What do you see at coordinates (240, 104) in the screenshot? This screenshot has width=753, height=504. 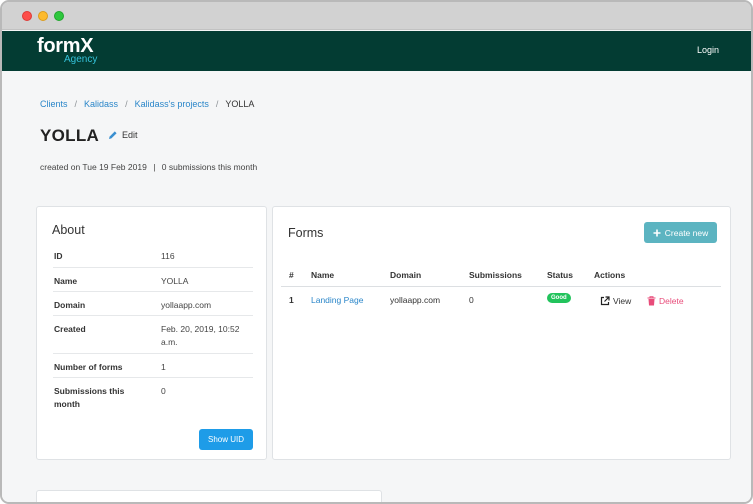 I see `breadcrumb-current: YOLLA` at bounding box center [240, 104].